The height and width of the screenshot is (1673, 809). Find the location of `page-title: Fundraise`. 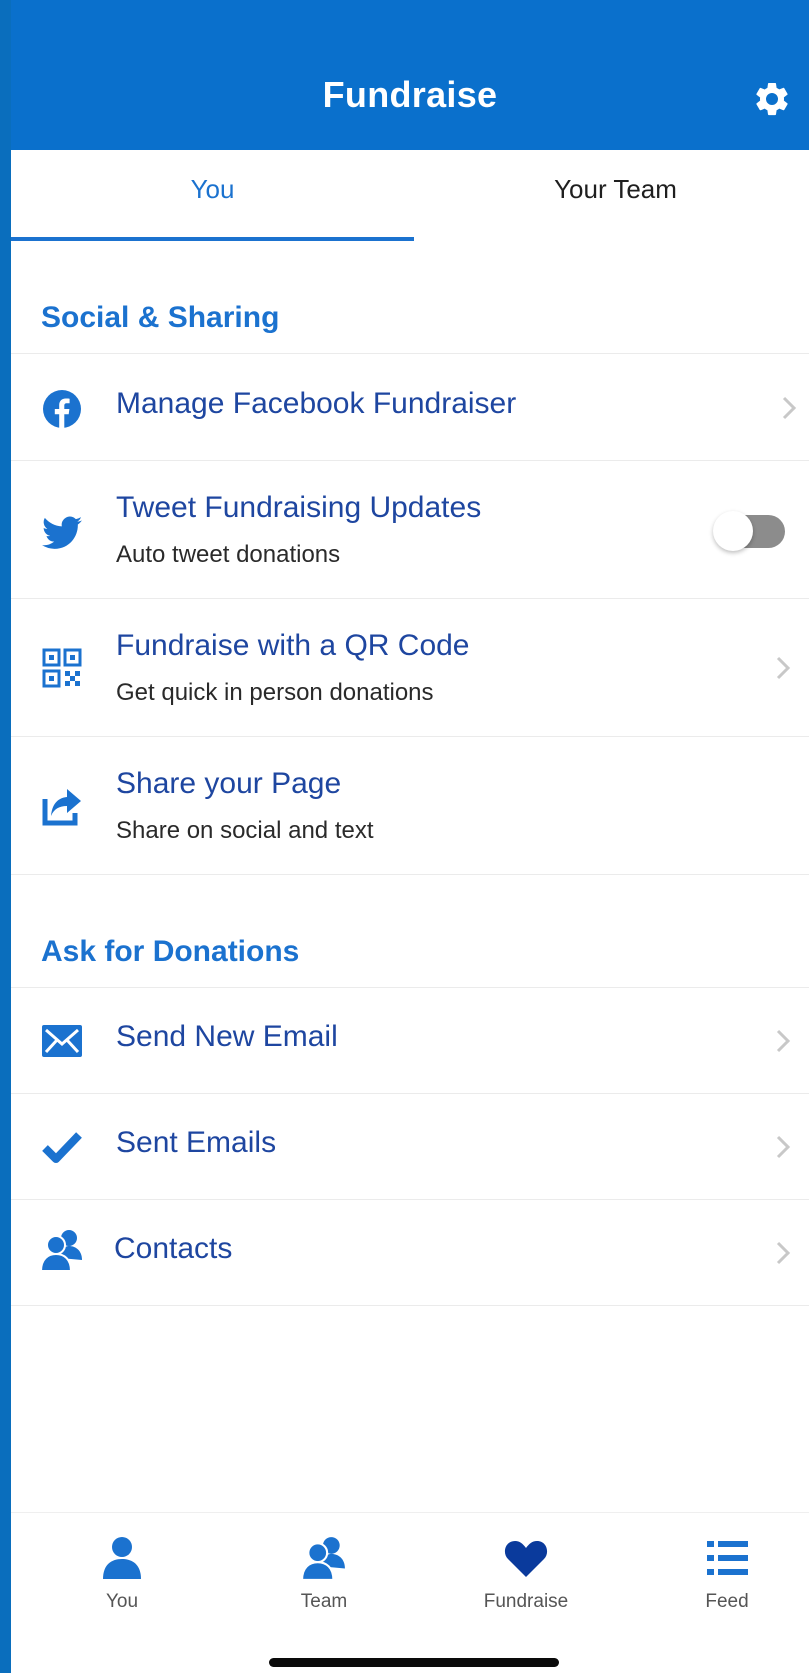

page-title: Fundraise is located at coordinates (410, 94).